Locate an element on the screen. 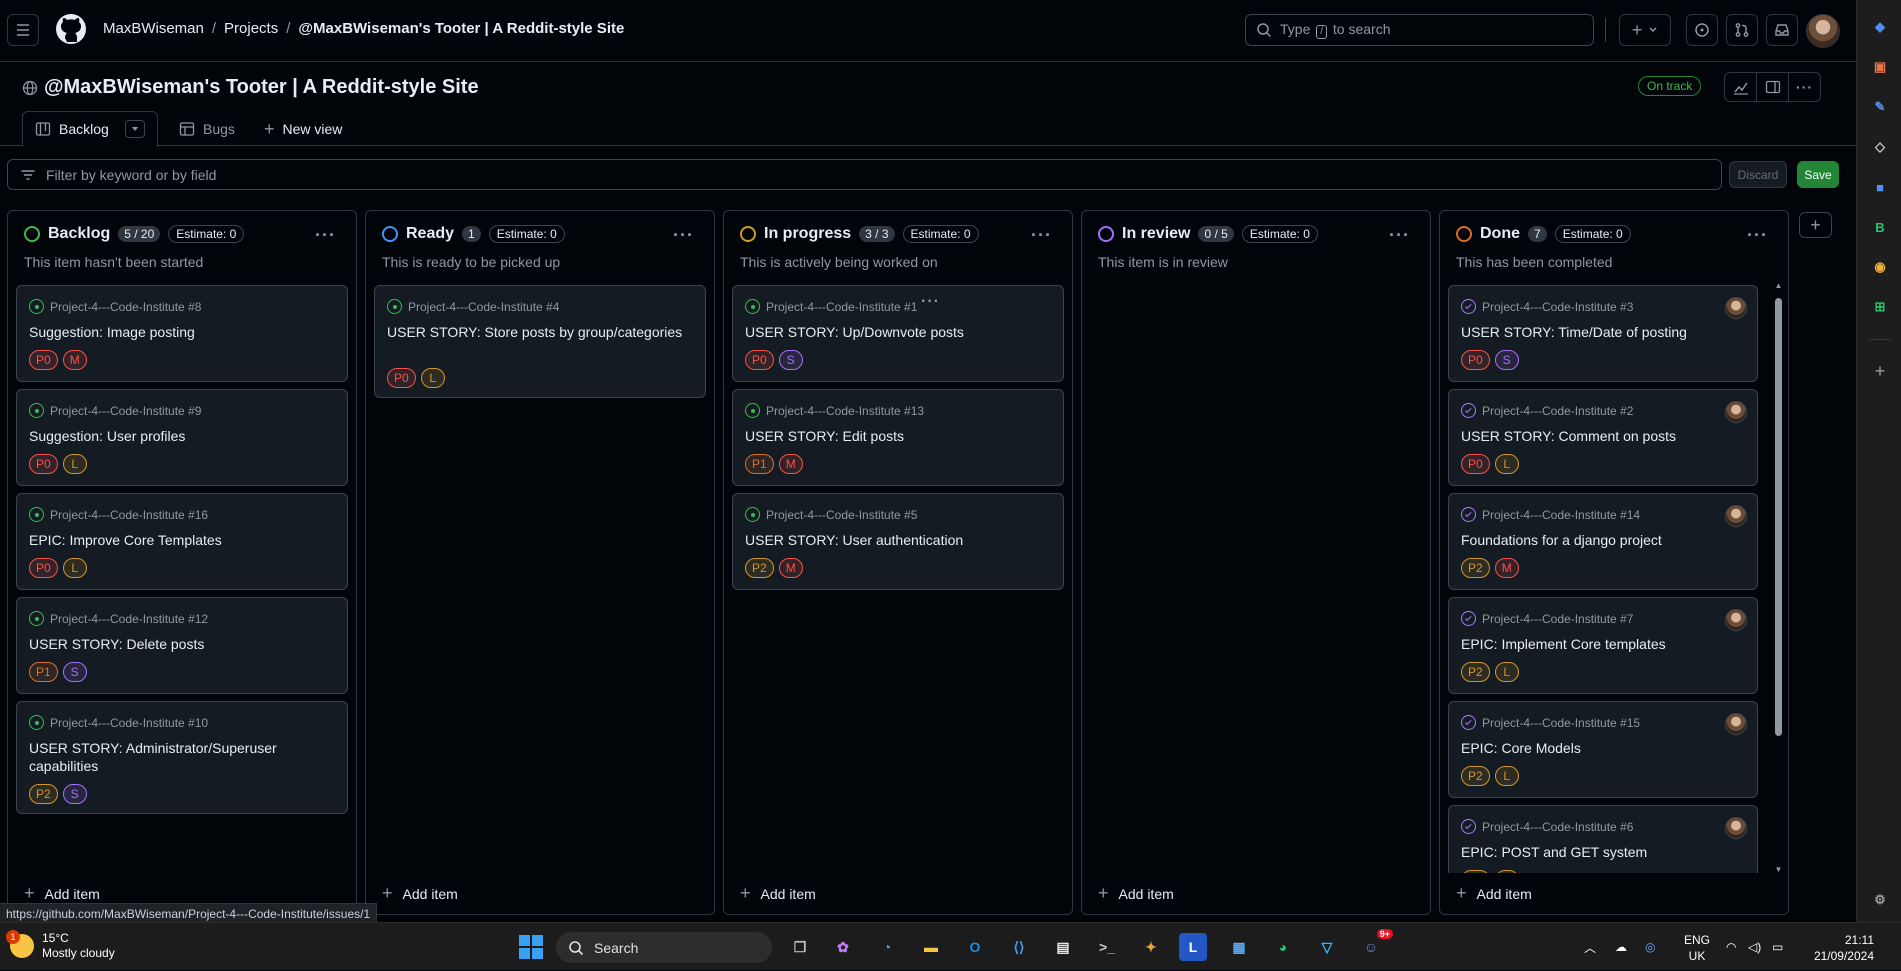  vite-icon: ▽ is located at coordinates (1327, 947).